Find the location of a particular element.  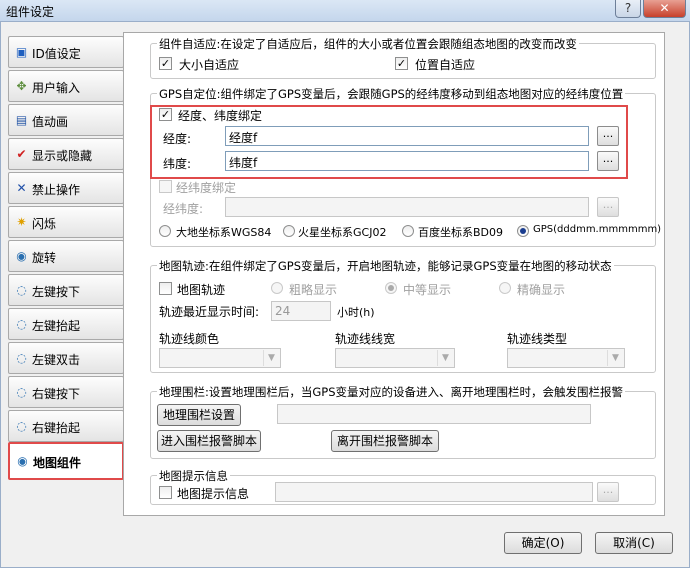

sidebar-item-label: 左键按下 is located at coordinates (56, 292).